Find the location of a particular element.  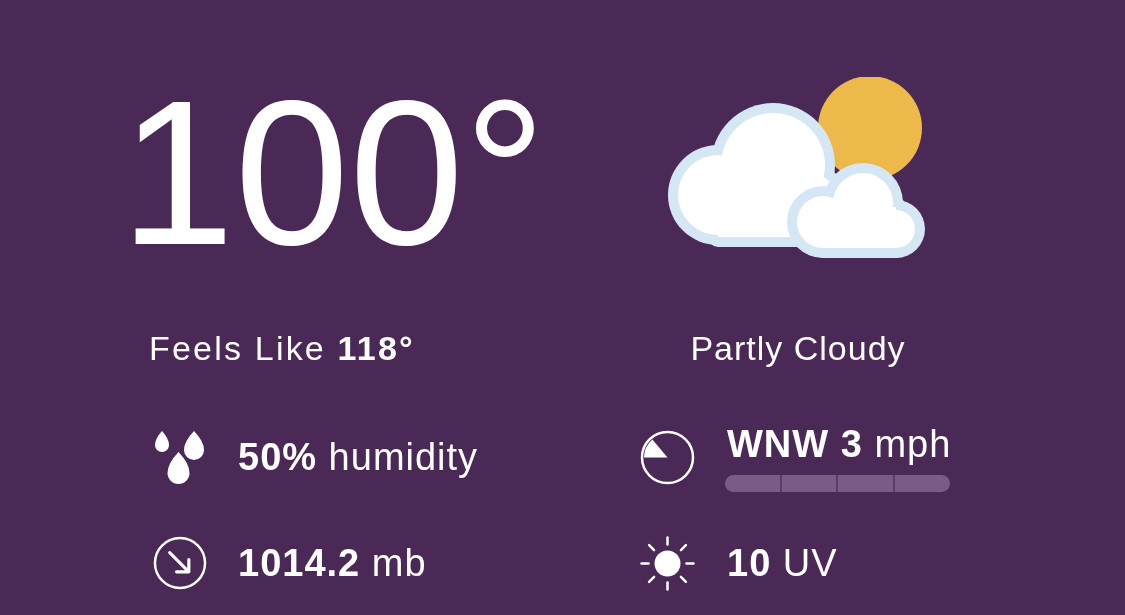

condition-label: Partly Cloudy is located at coordinates (798, 348).